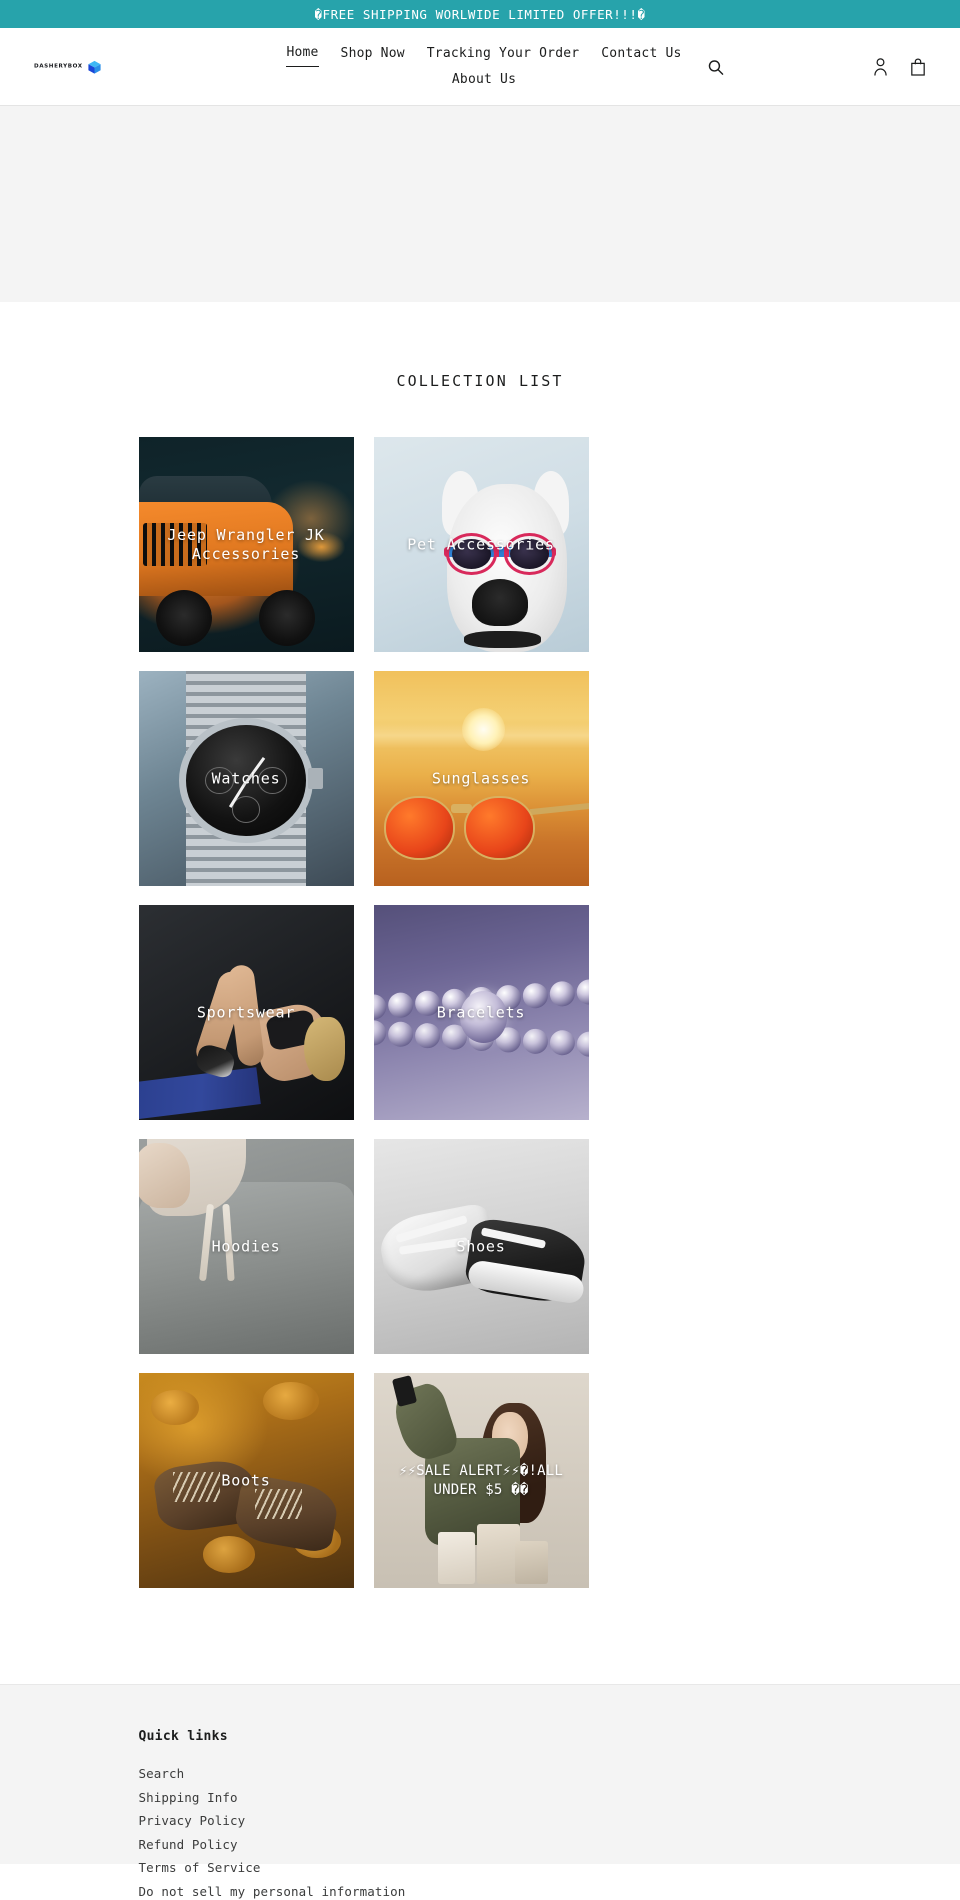 This screenshot has width=960, height=1900. I want to click on collection-card-sunglasses: Sunglasses, so click(481, 778).